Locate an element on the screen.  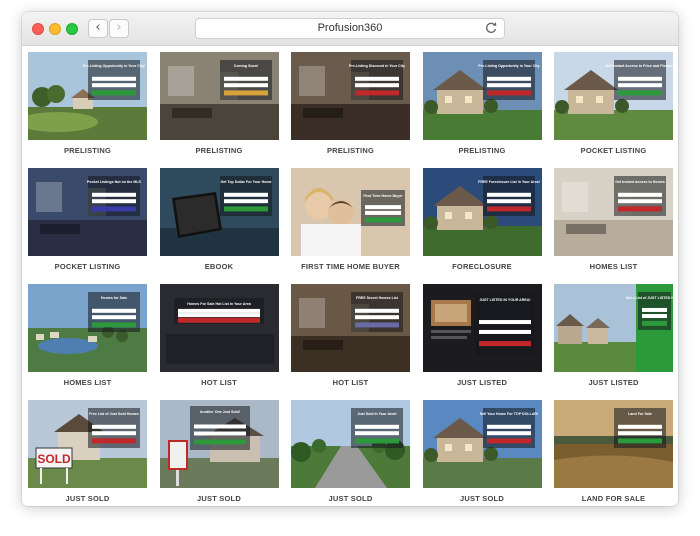
title-bar: ‹ › Profusion360 is located at coordinates (350, 29).